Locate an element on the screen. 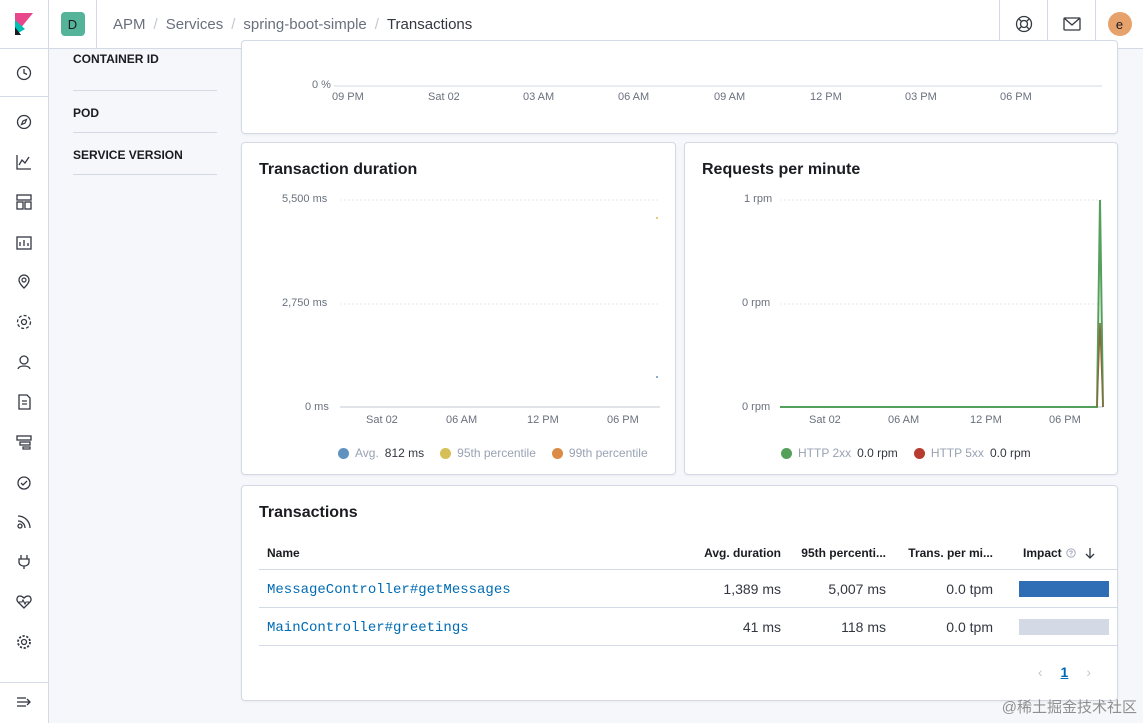 This screenshot has height=723, width=1143. breadcrumb-services: Services is located at coordinates (195, 24).